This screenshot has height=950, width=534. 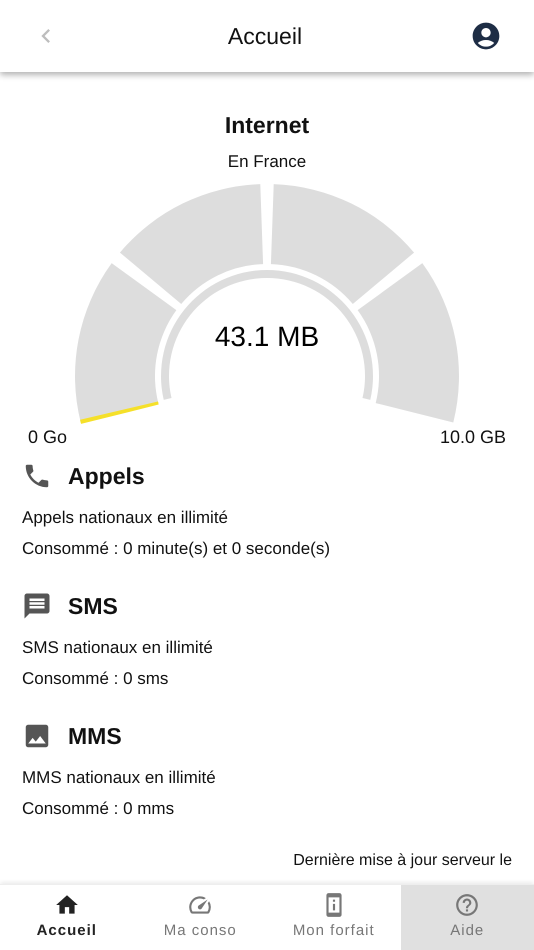 I want to click on nav-tab: Mon forfait, so click(x=333, y=917).